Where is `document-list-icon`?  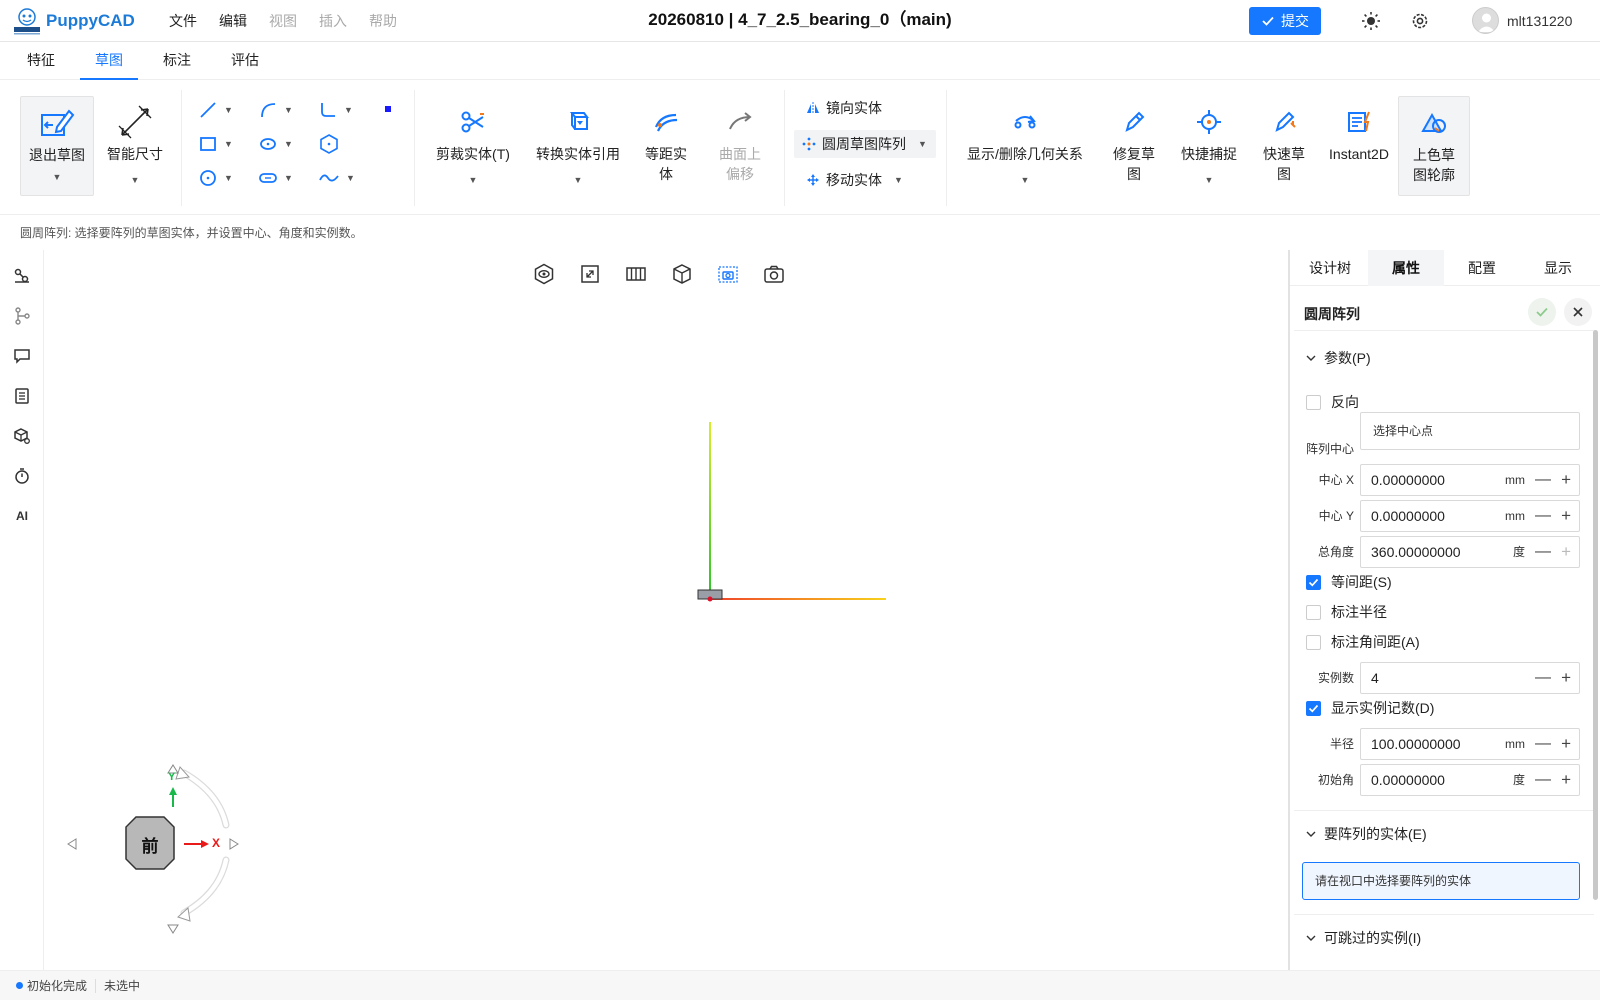 document-list-icon is located at coordinates (22, 396).